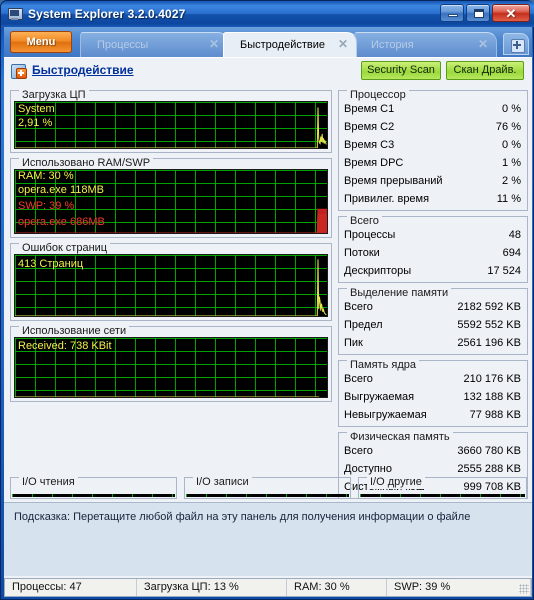 This screenshot has width=534, height=600. I want to click on stat-value: 2 %, so click(511, 181).